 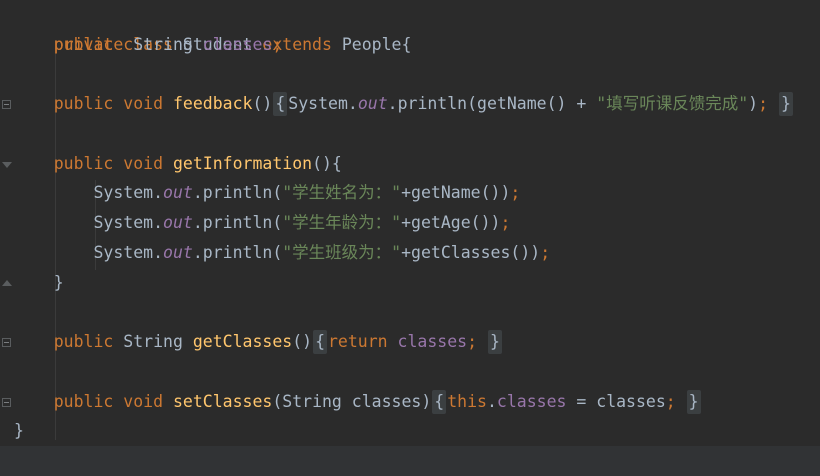 I want to click on keyword: private, so click(x=88, y=44).